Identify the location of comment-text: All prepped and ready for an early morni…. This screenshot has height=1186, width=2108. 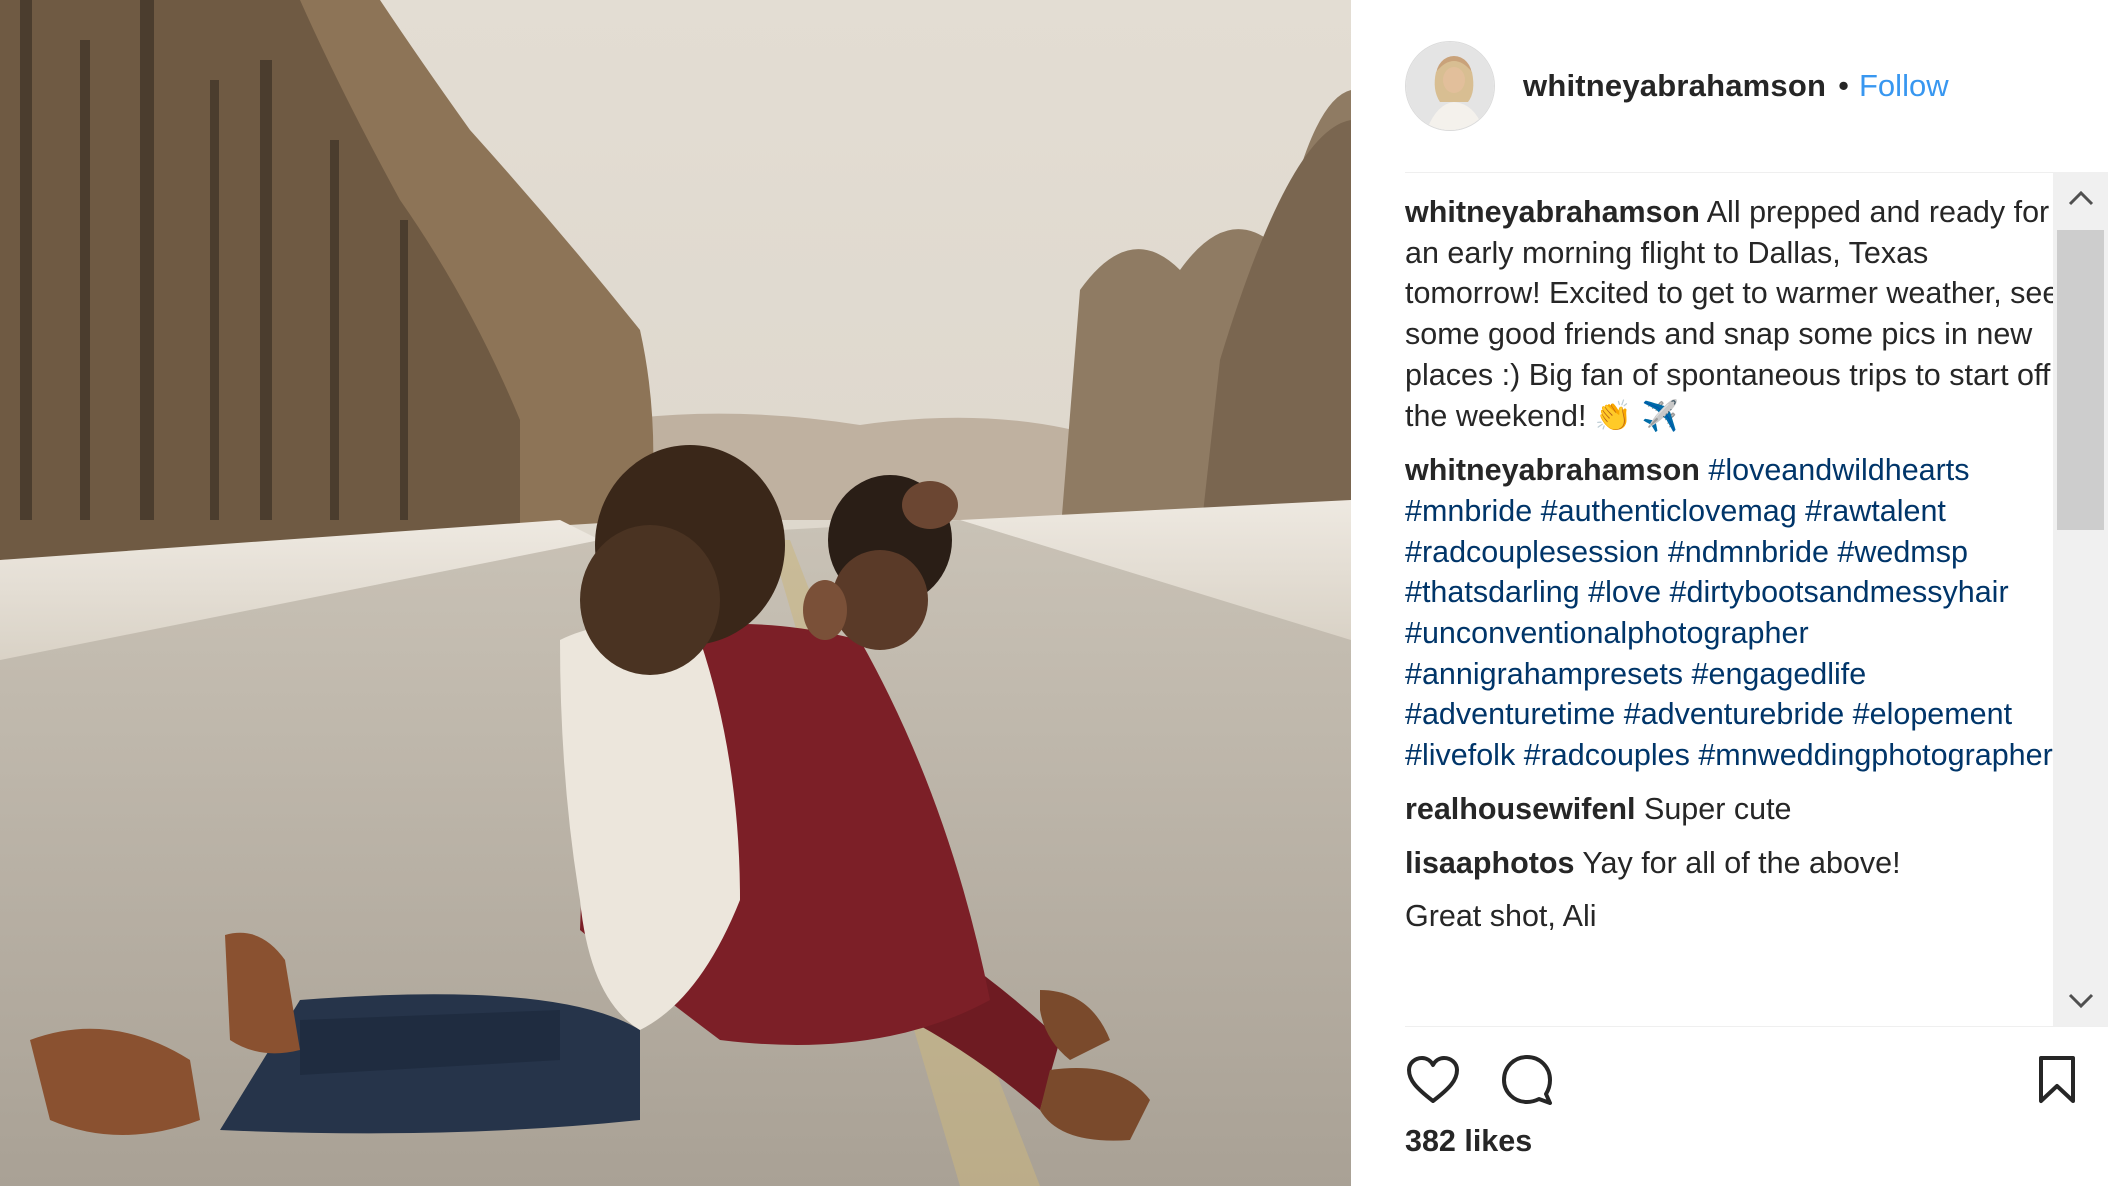
(1732, 314).